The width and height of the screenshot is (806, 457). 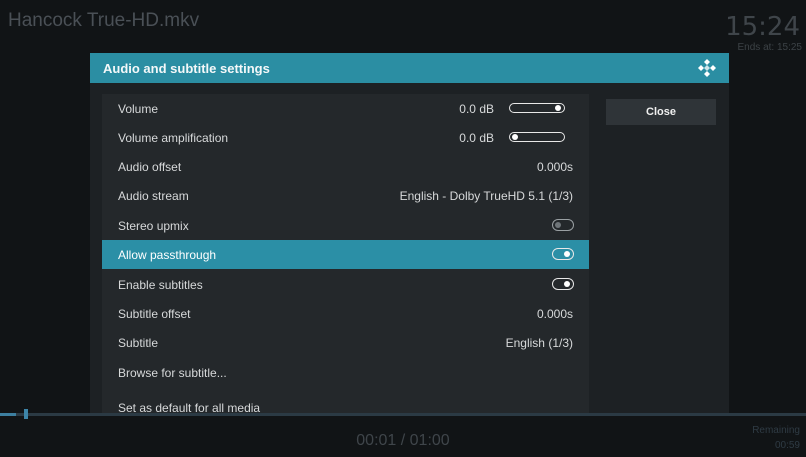 What do you see at coordinates (345, 108) in the screenshot?
I see `setting-row-volume: Volume 0.0 dB` at bounding box center [345, 108].